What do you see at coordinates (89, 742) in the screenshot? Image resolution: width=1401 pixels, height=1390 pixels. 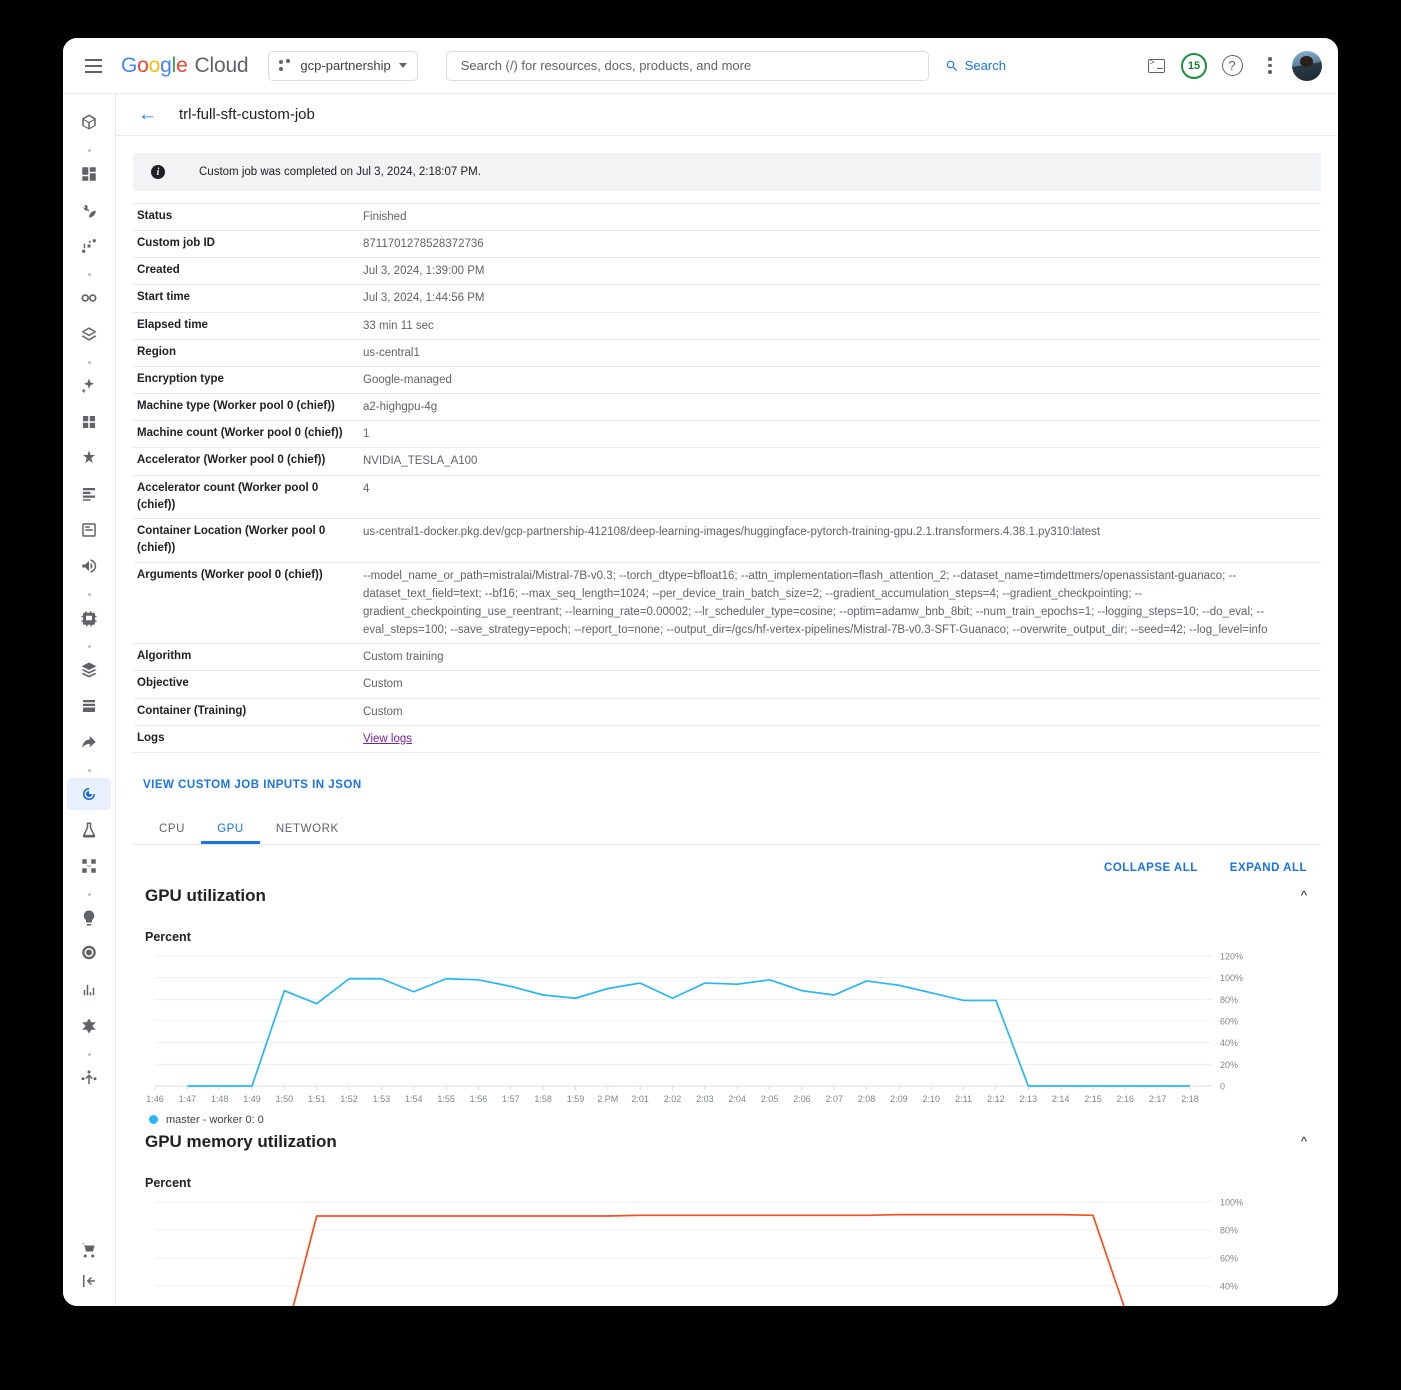 I see `sidebar-item-batch-predictions` at bounding box center [89, 742].